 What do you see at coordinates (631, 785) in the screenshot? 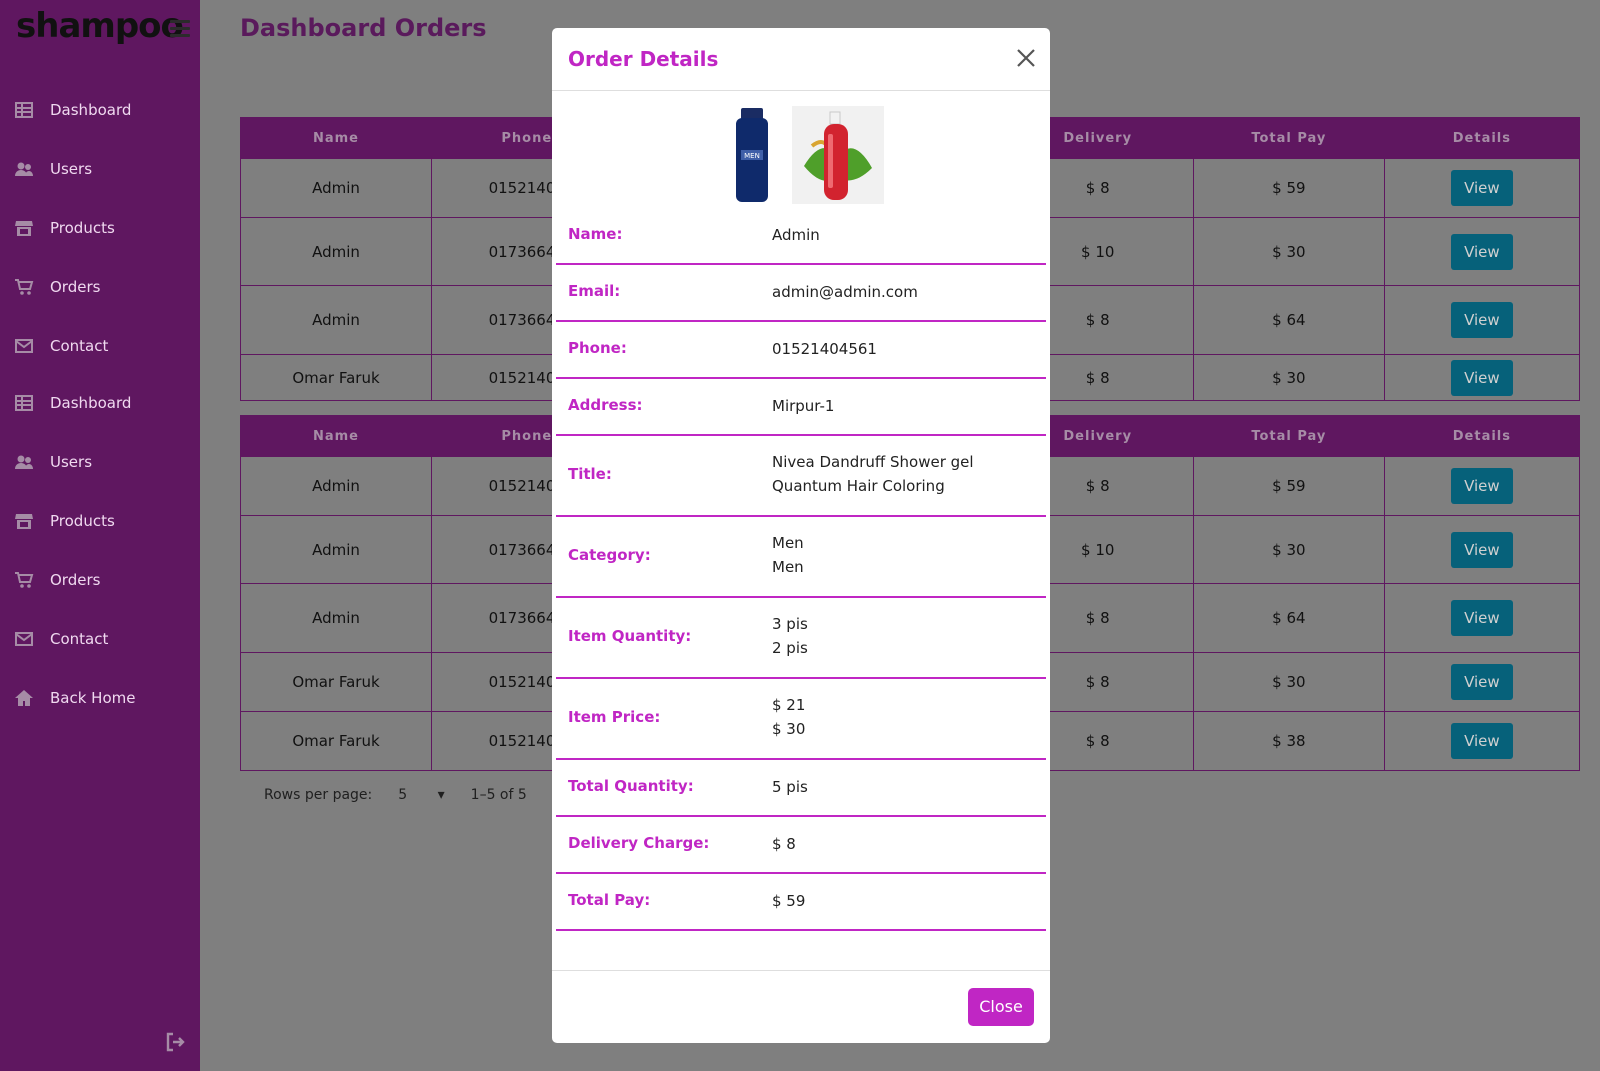
I see `detail-label: Total Quantity:` at bounding box center [631, 785].